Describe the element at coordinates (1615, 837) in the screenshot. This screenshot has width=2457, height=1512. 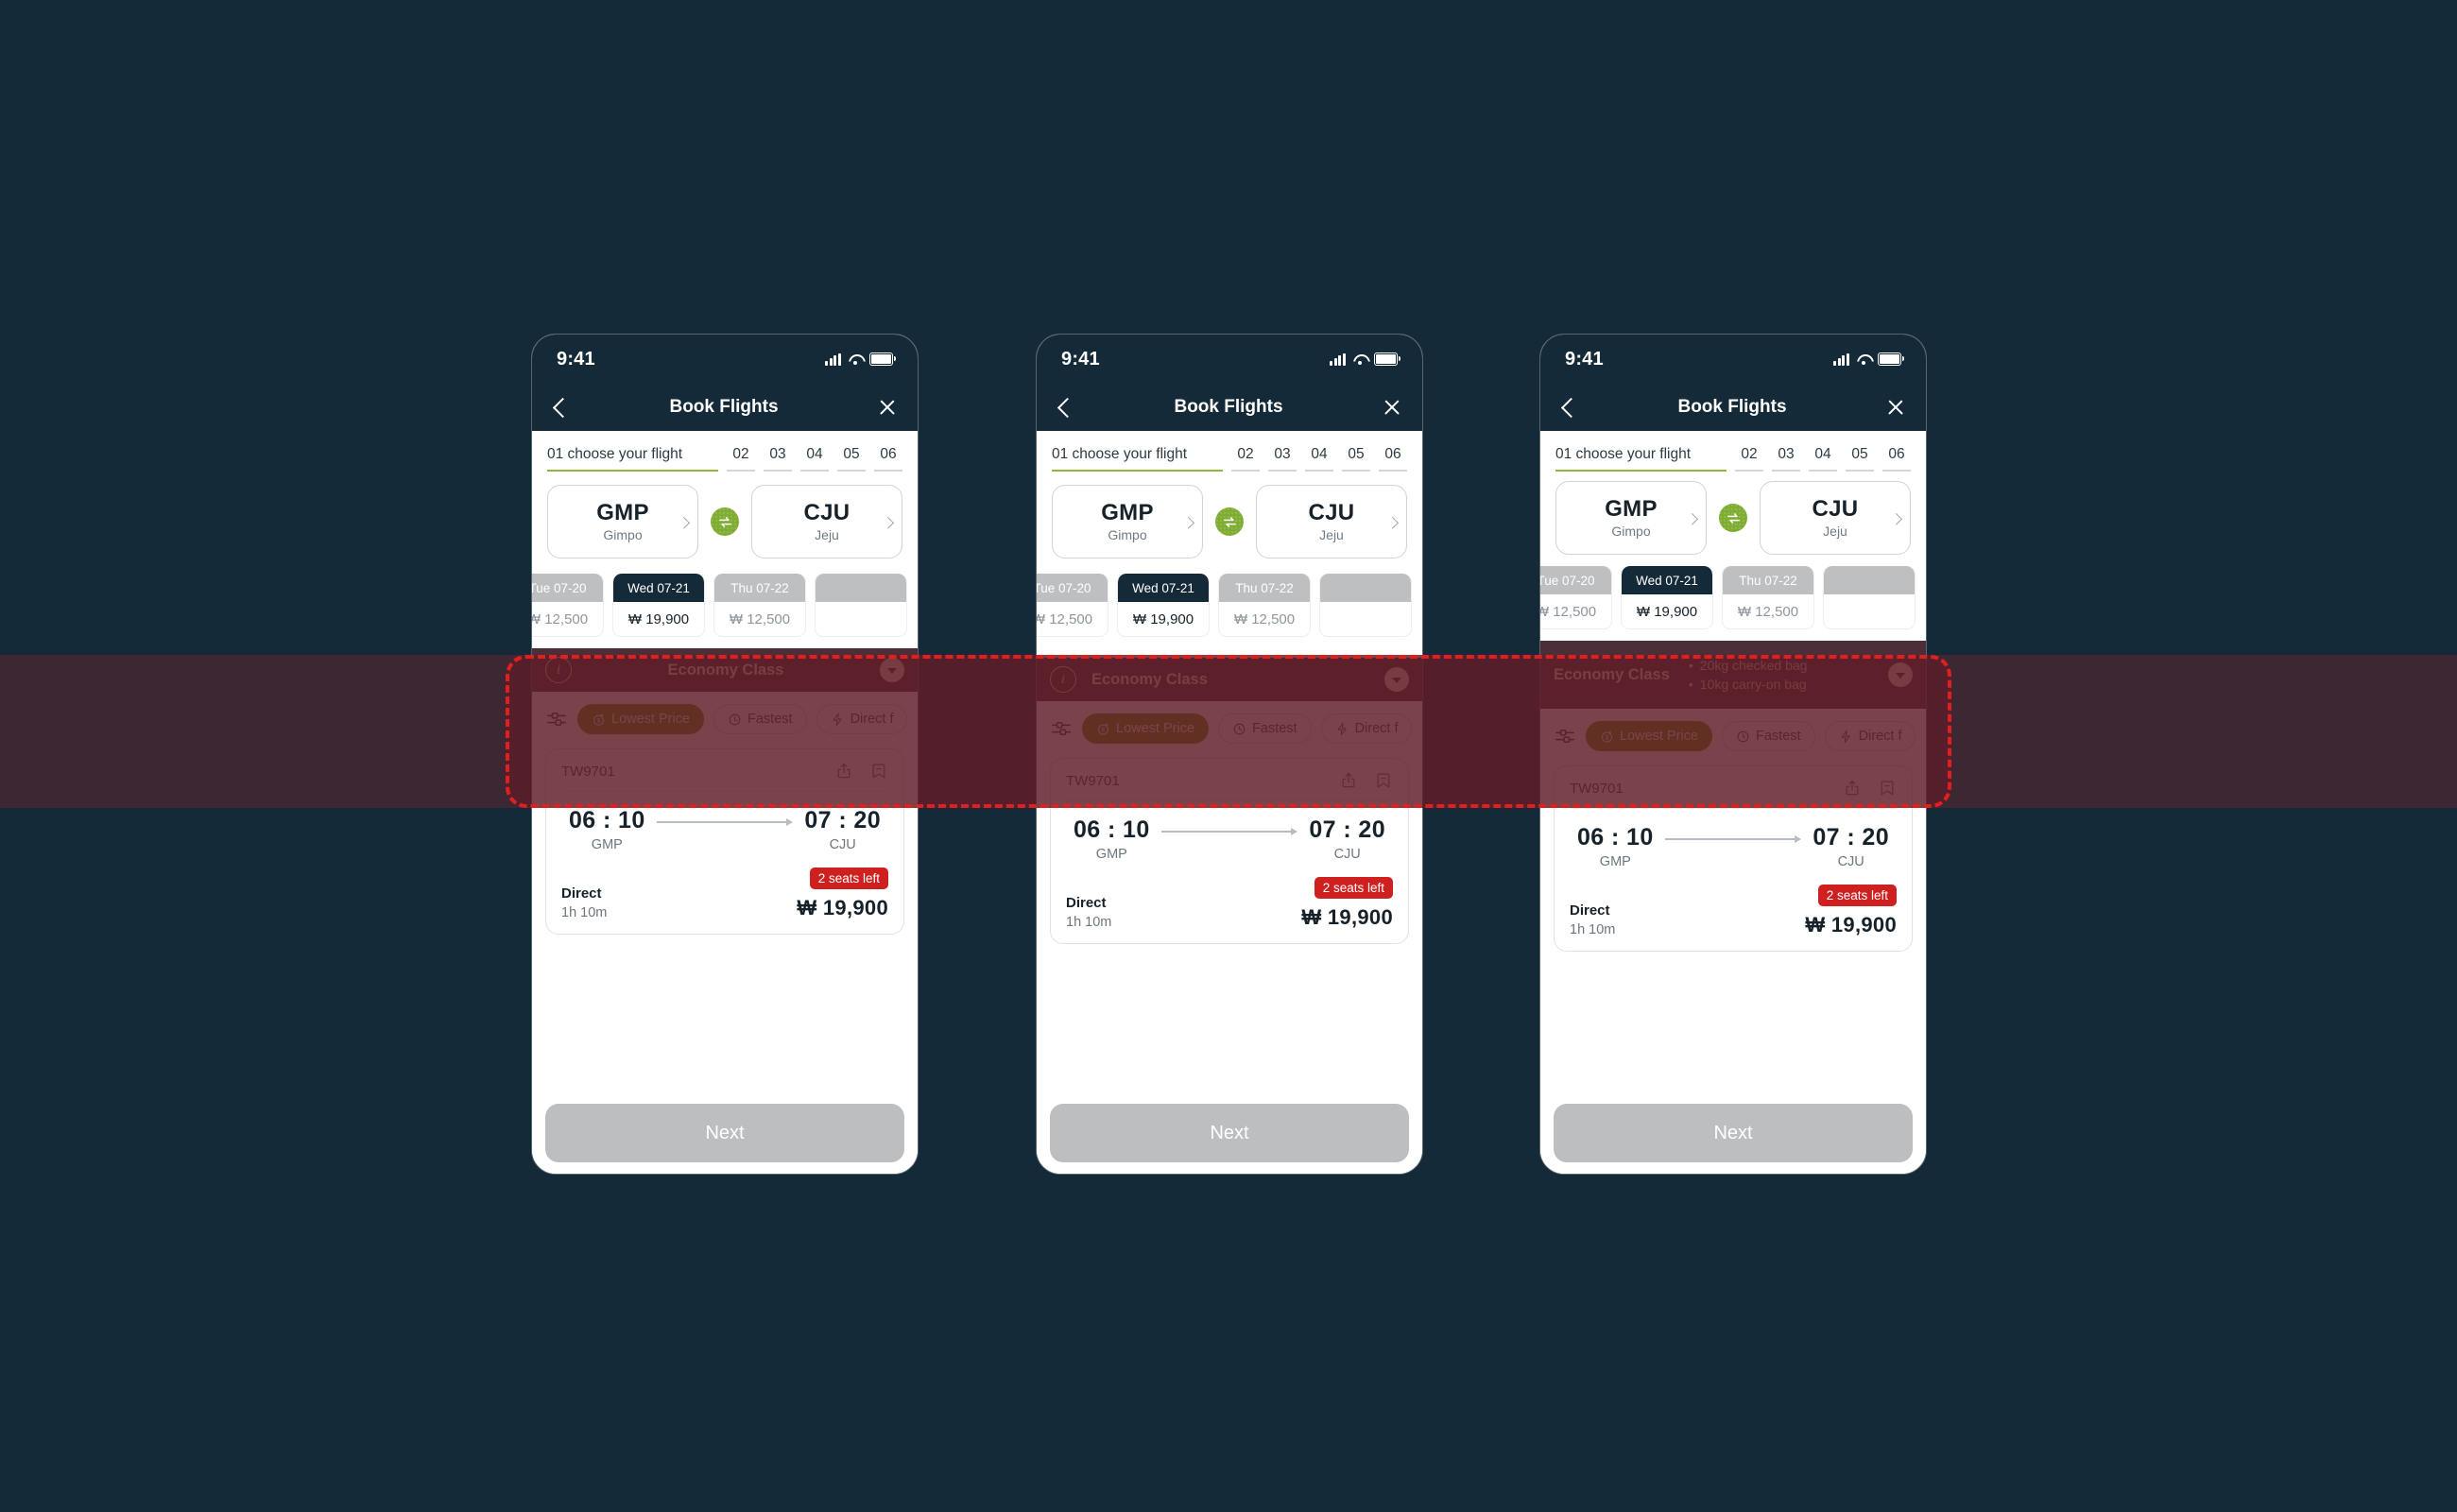
I see `departure-time: 06 : 10` at that location.